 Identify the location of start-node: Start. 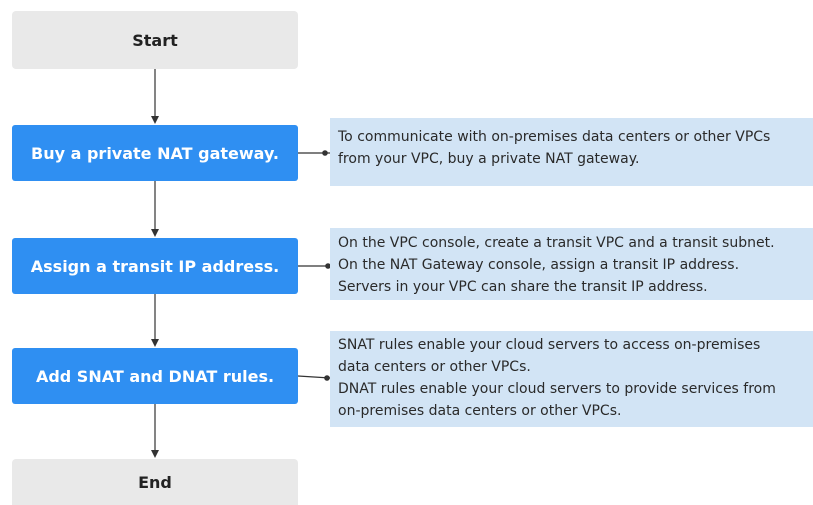
(155, 40).